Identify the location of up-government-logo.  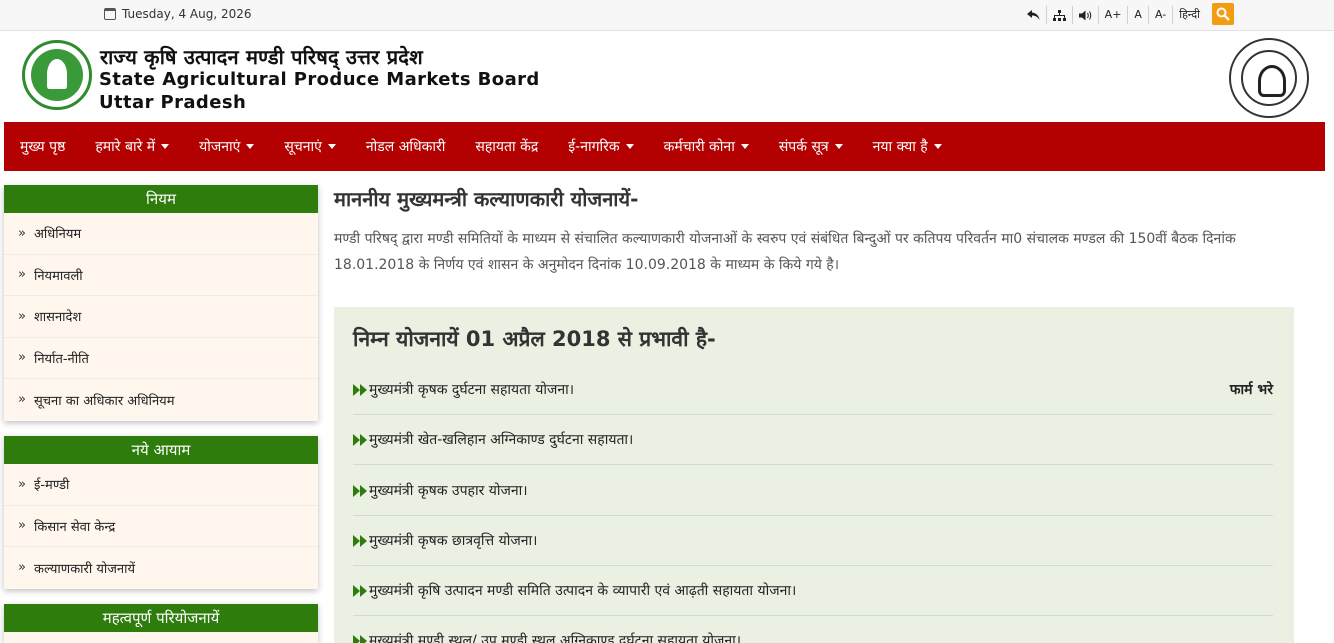
(1269, 78).